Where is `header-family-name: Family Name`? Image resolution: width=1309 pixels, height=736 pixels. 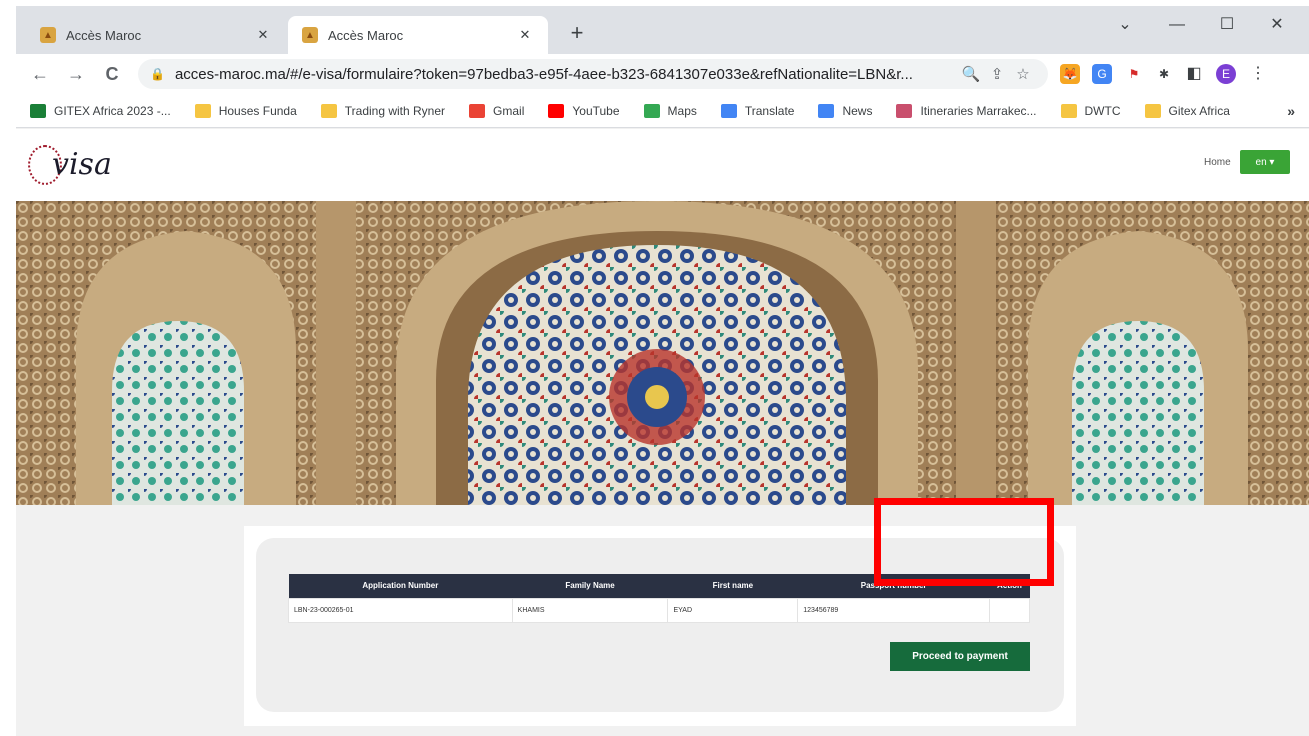
header-family-name: Family Name is located at coordinates (590, 586).